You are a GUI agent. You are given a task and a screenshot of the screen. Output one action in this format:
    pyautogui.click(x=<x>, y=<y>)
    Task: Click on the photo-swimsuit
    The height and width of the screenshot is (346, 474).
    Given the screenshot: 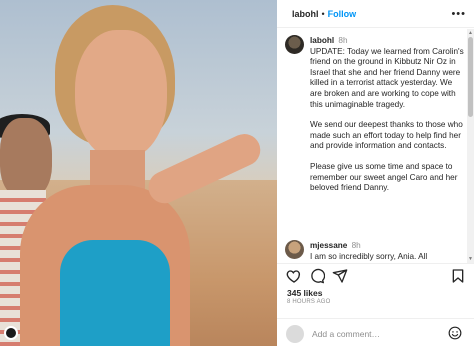 What is the action you would take?
    pyautogui.click(x=115, y=293)
    